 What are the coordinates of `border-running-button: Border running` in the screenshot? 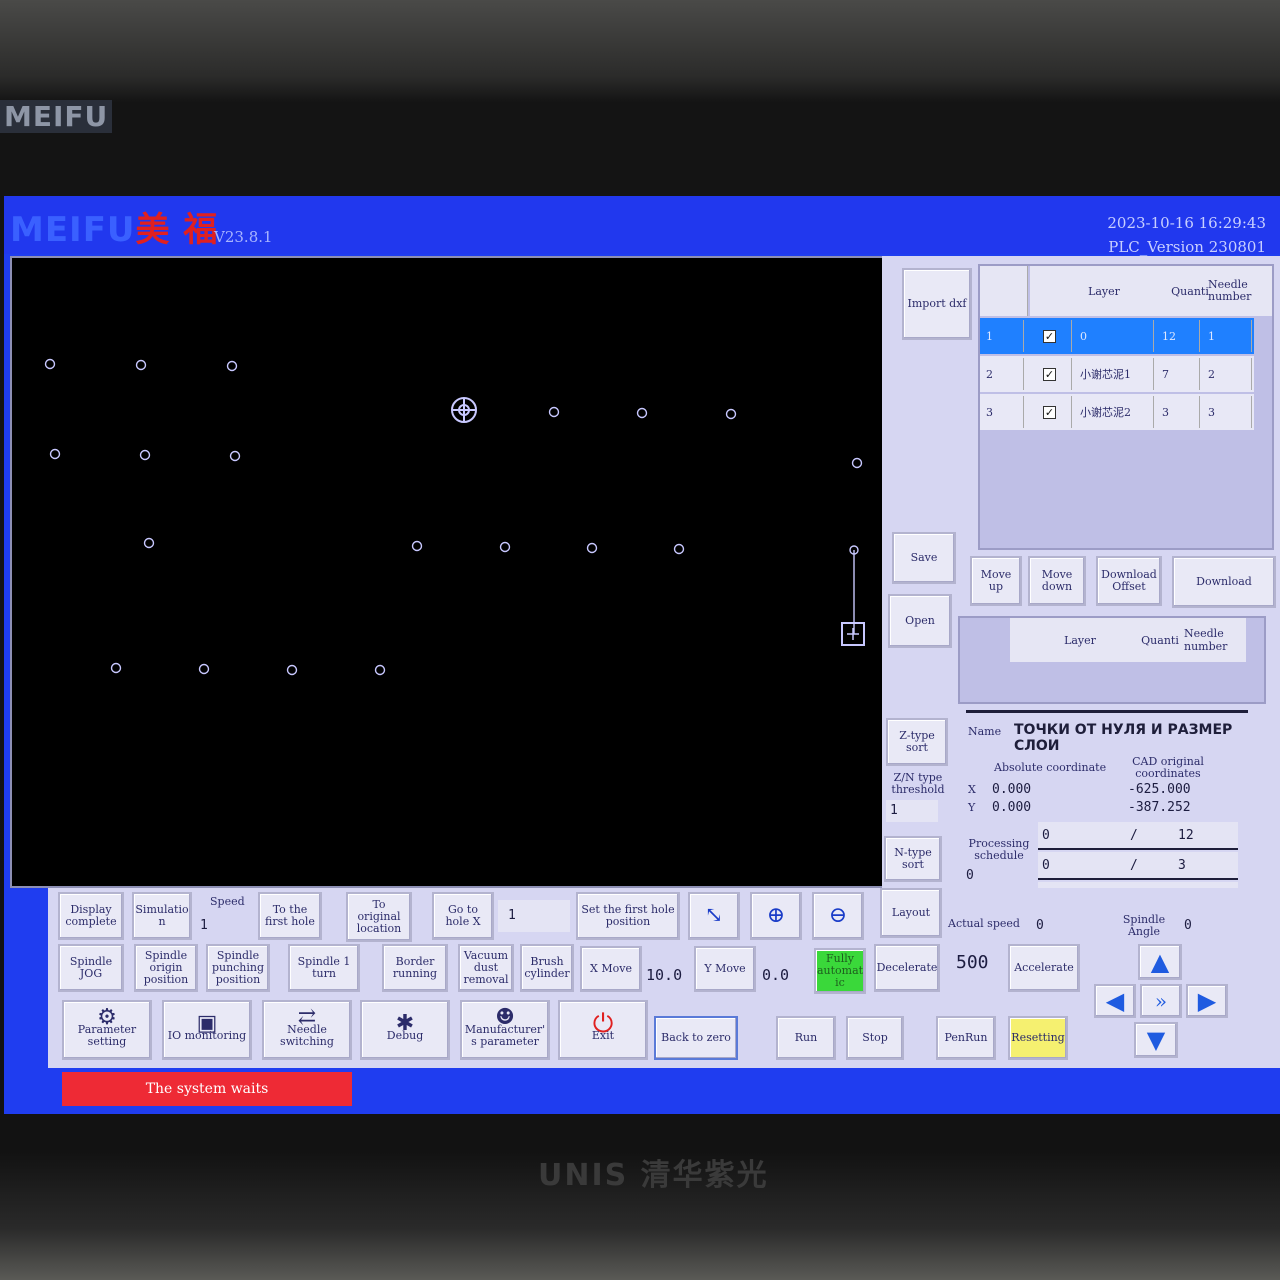 It's located at (415, 968).